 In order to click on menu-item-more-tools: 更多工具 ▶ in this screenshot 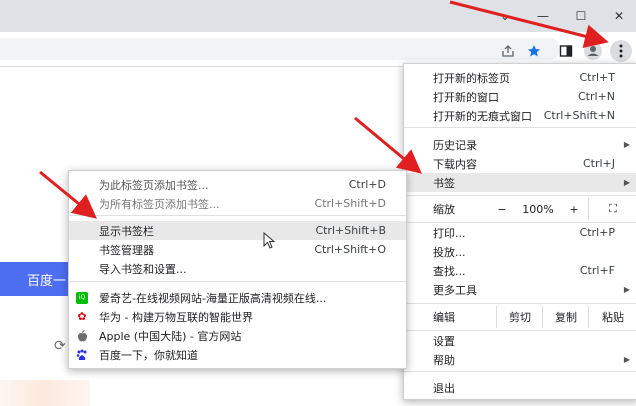, I will do `click(520, 289)`.